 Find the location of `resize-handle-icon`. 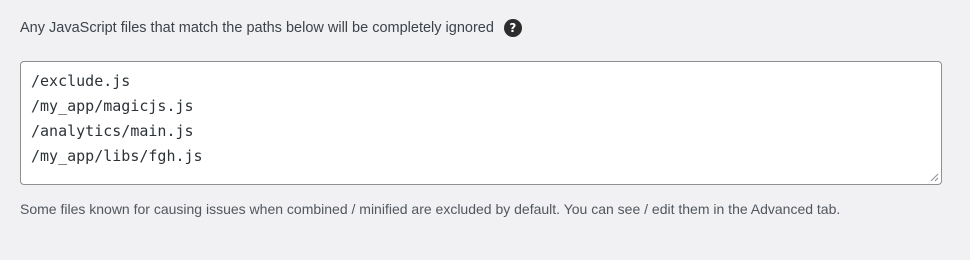

resize-handle-icon is located at coordinates (934, 177).